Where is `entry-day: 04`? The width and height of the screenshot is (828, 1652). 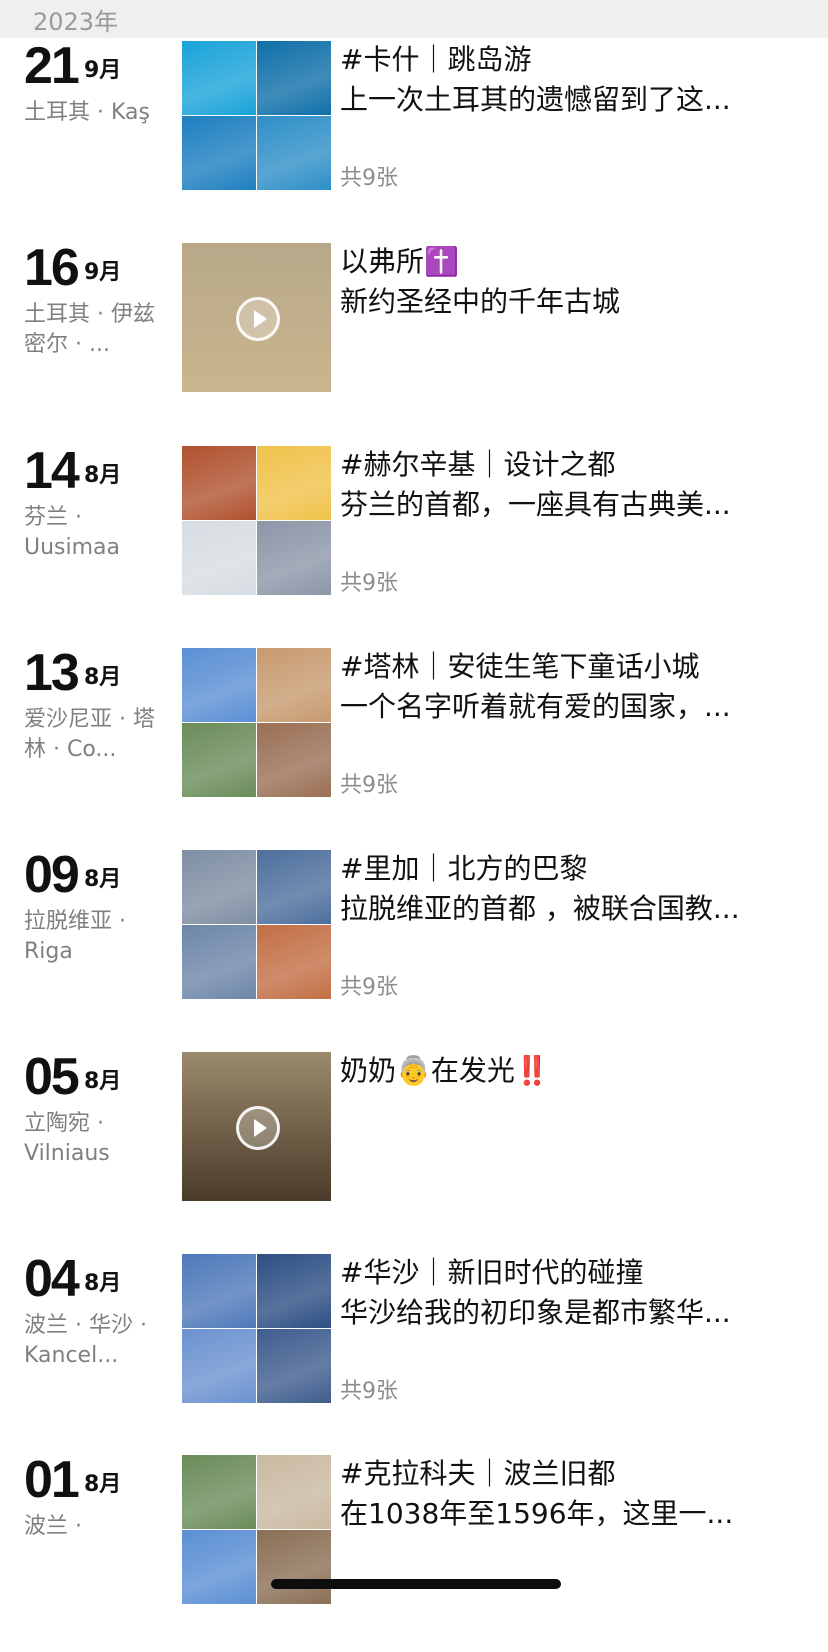 entry-day: 04 is located at coordinates (52, 1279).